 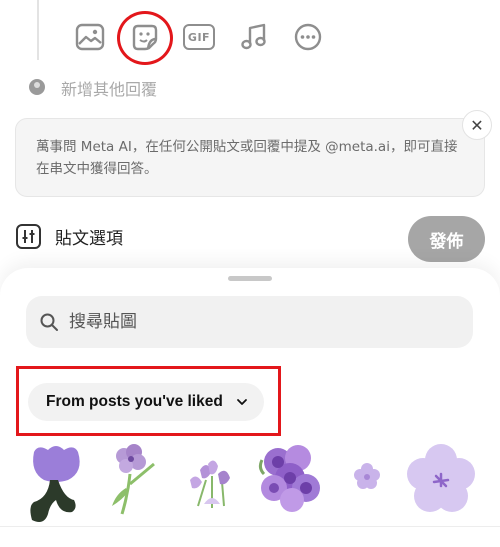 What do you see at coordinates (446, 239) in the screenshot?
I see `publish-button: 發佈` at bounding box center [446, 239].